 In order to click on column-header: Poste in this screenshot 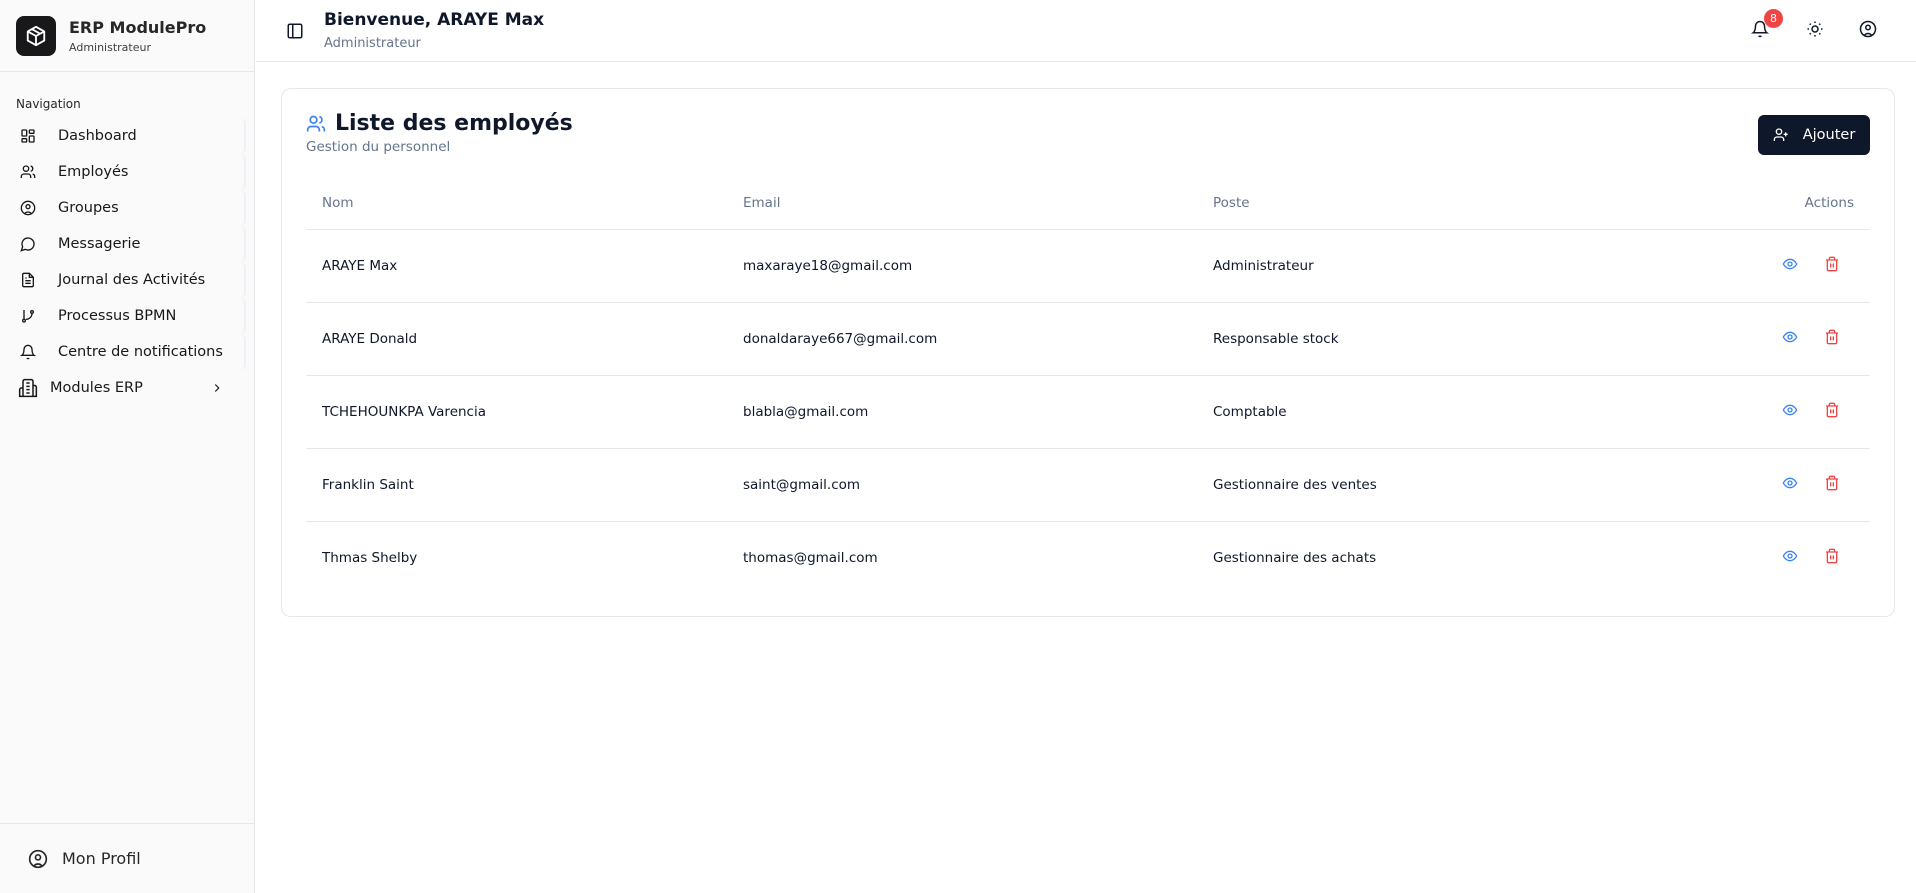, I will do `click(1392, 203)`.